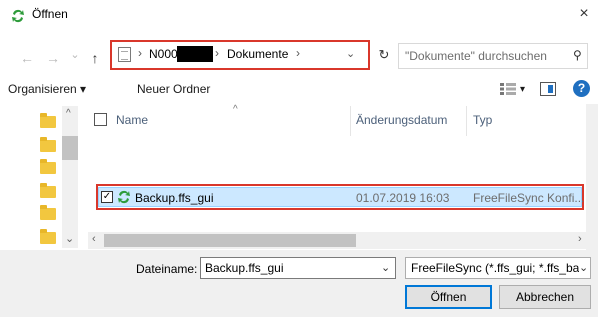  Describe the element at coordinates (94, 239) in the screenshot. I see `scroll-left-arrow: ‹` at that location.